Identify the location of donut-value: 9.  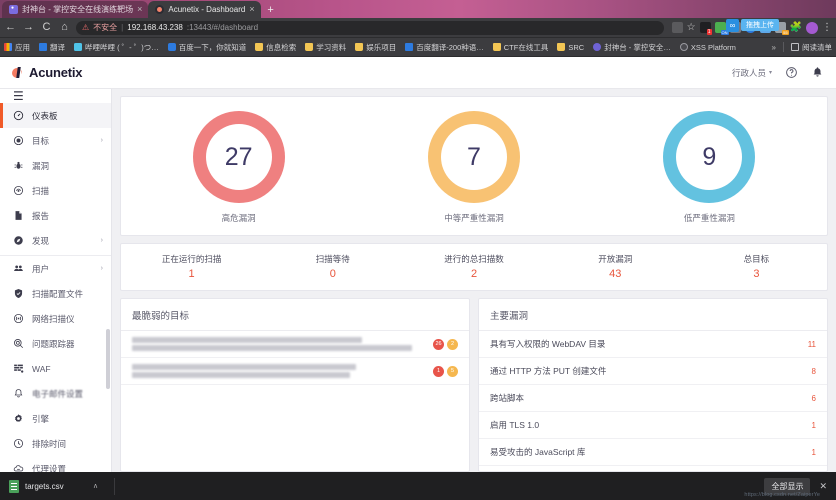
(709, 156).